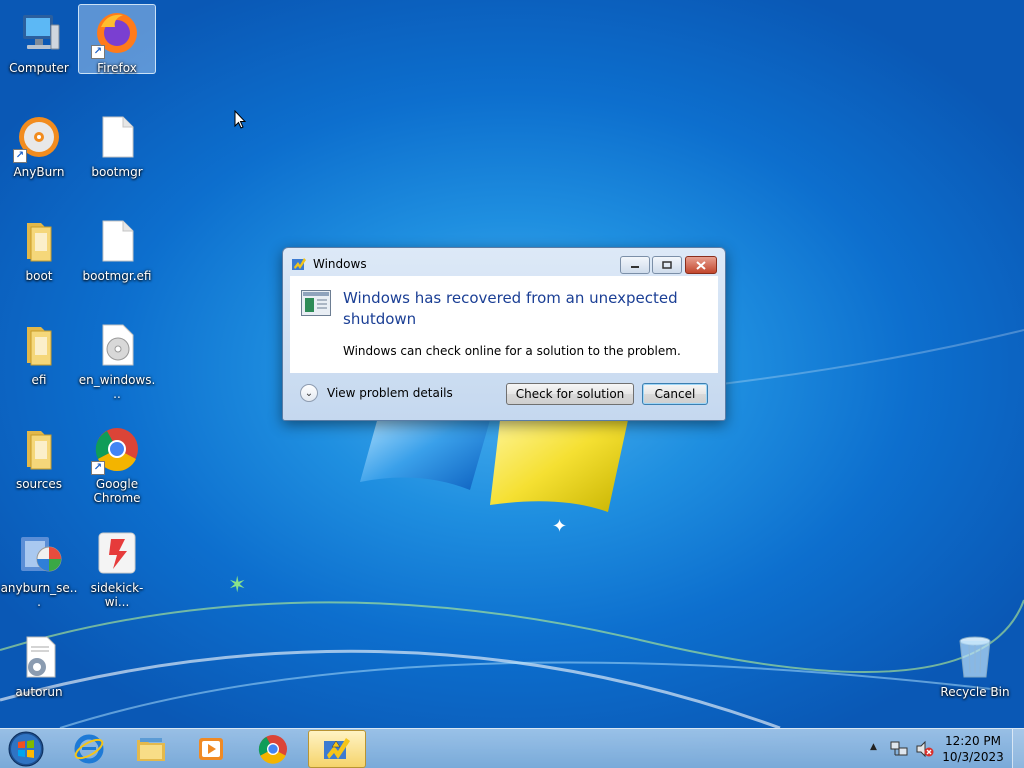  What do you see at coordinates (39, 553) in the screenshot?
I see `installer-icon` at bounding box center [39, 553].